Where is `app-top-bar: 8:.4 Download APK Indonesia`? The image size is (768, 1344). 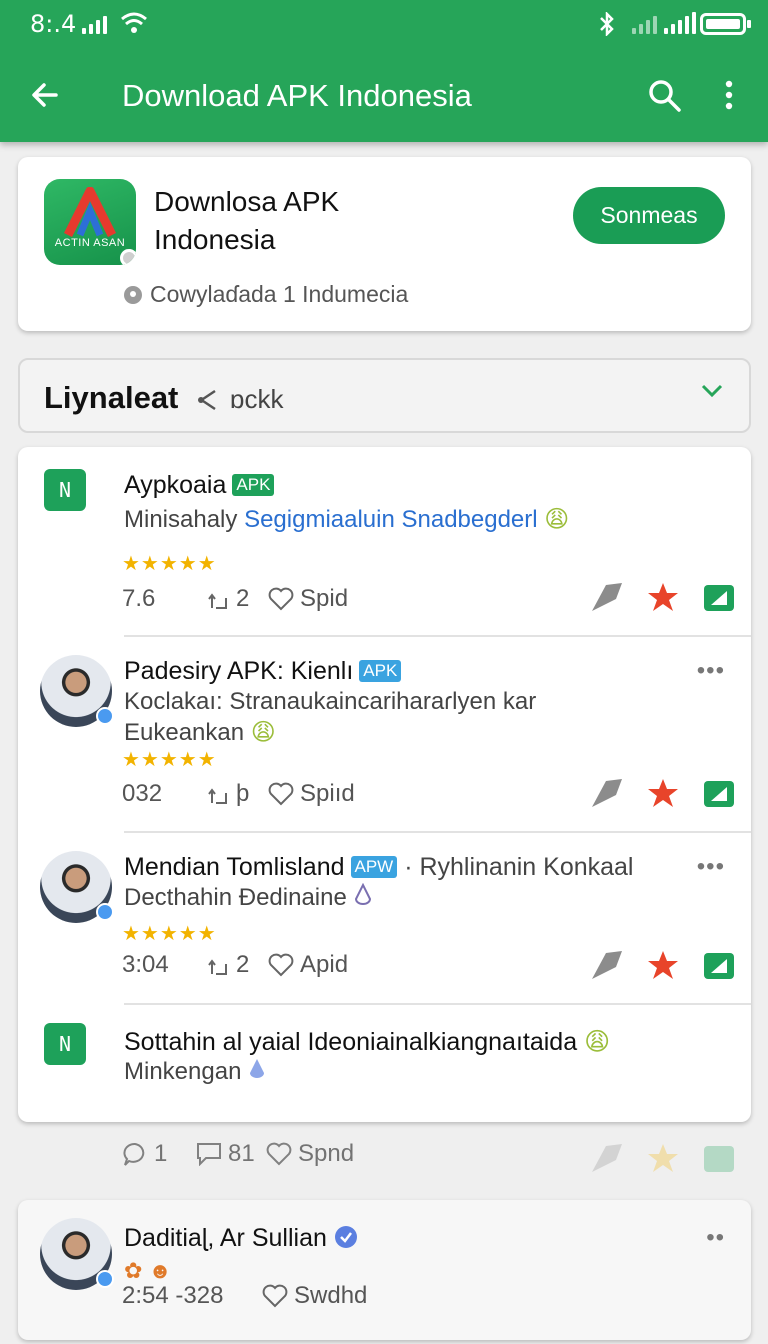
app-top-bar: 8:.4 Download APK Indonesia is located at coordinates (384, 71).